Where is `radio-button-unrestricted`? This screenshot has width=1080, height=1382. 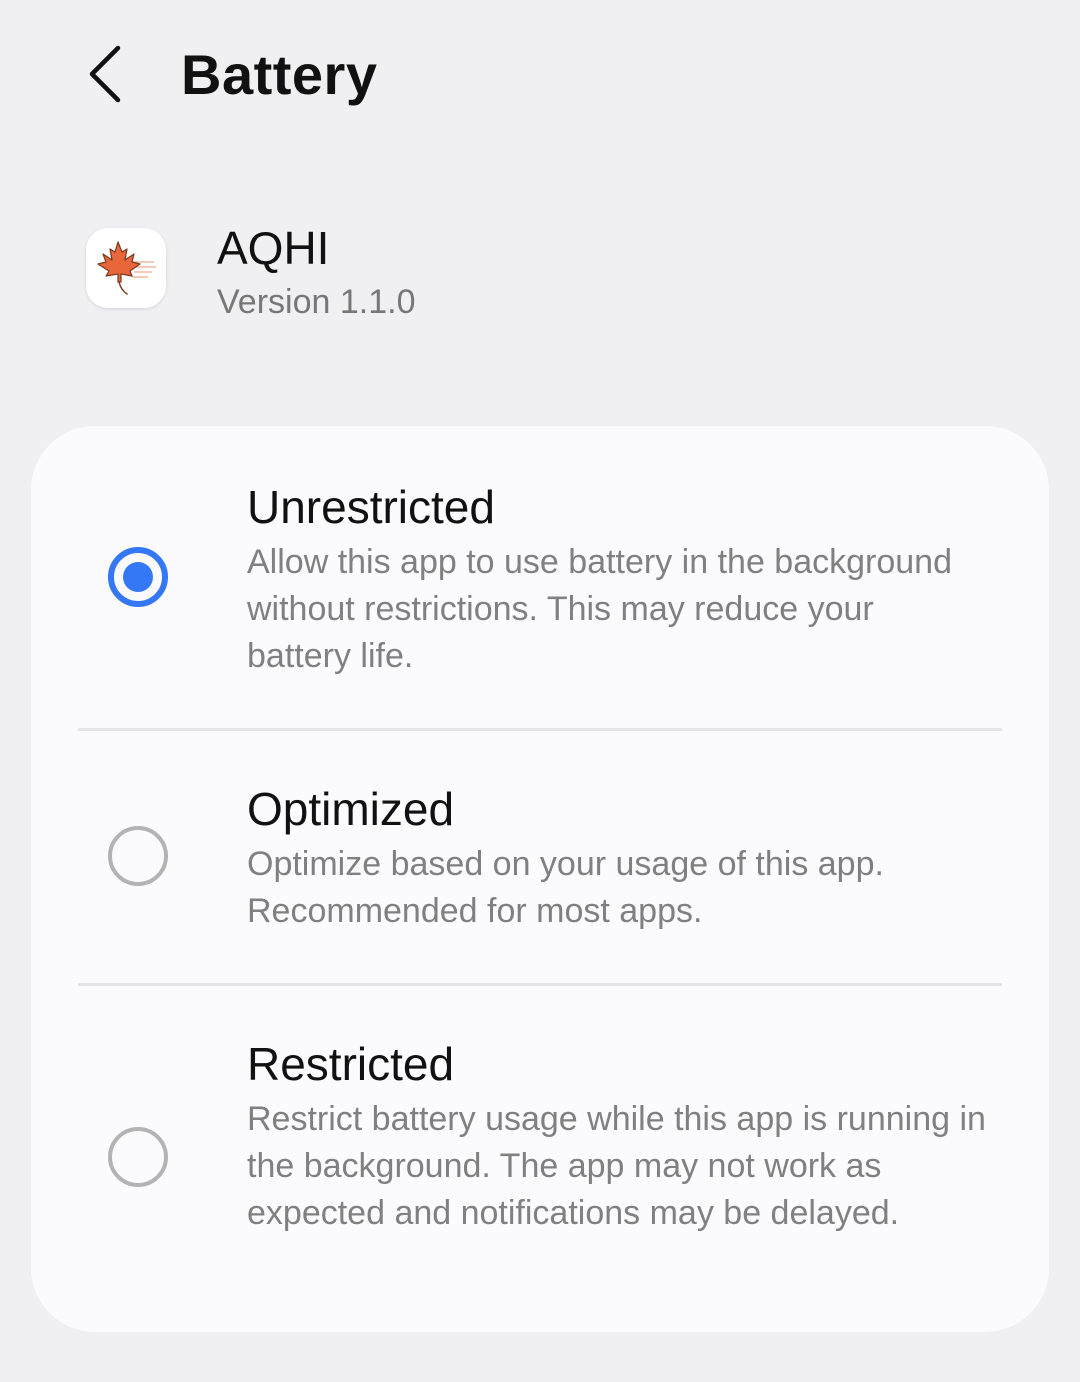 radio-button-unrestricted is located at coordinates (138, 577).